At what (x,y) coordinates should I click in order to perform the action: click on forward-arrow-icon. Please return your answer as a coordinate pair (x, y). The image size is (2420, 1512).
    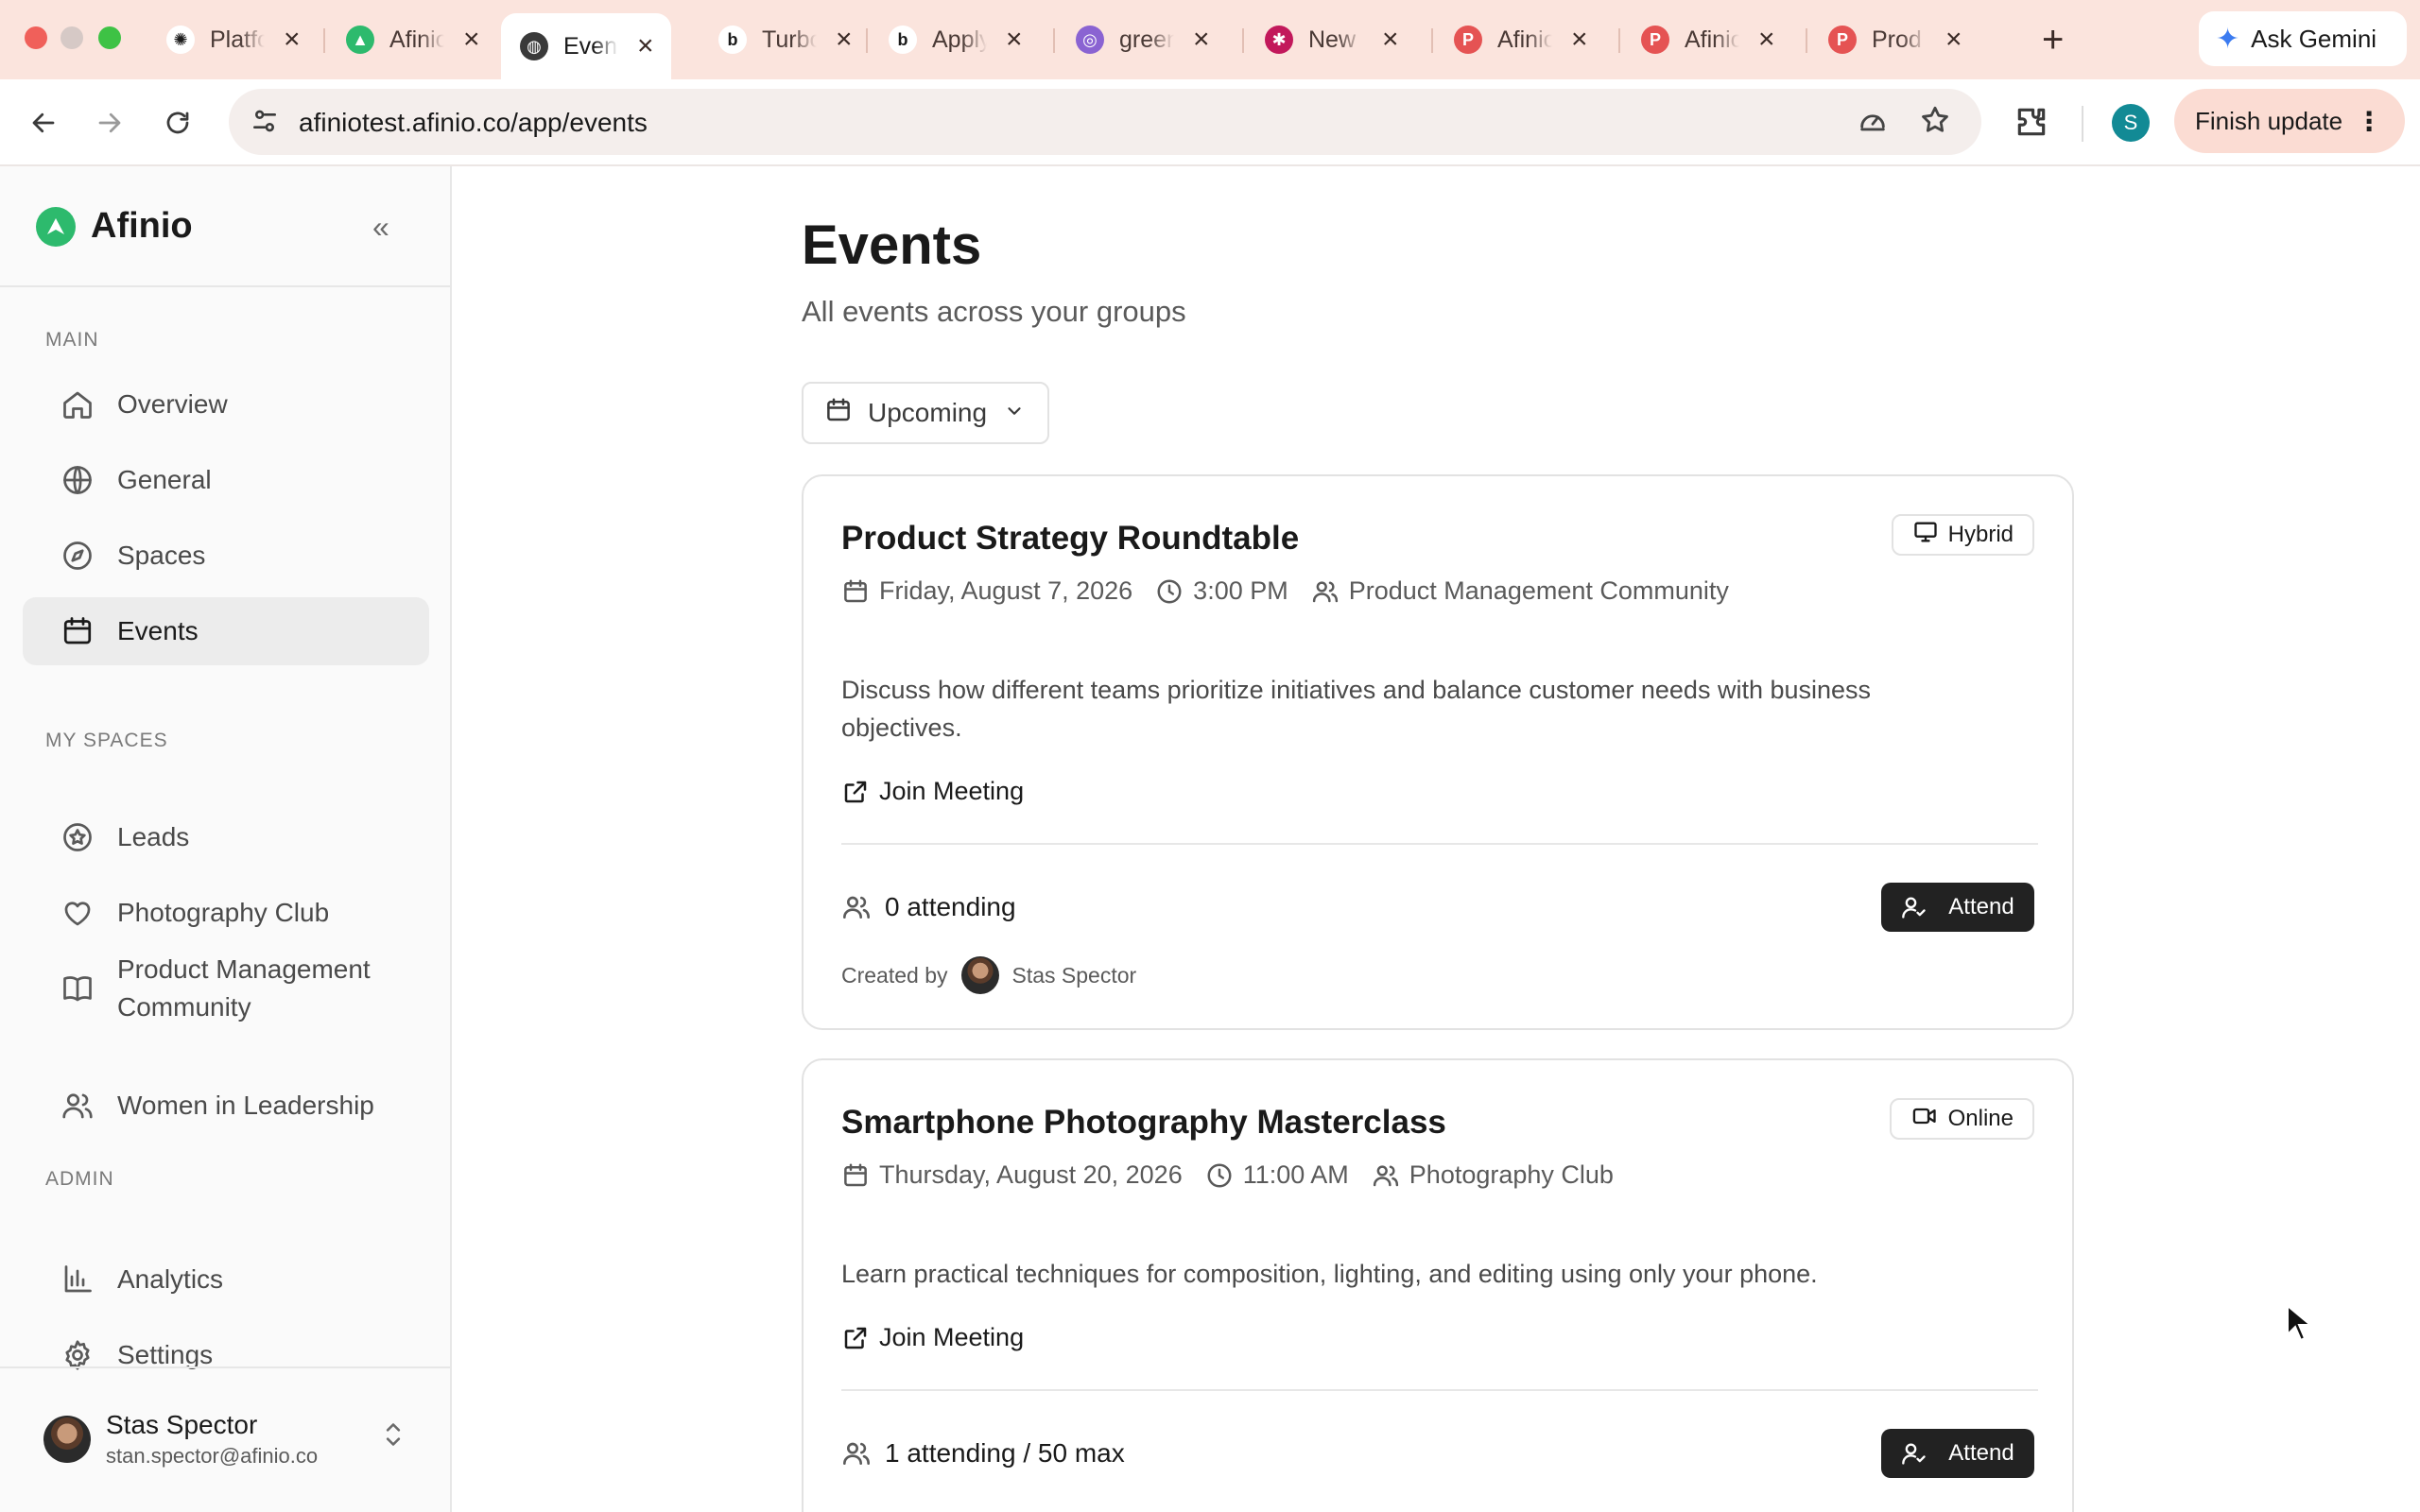
    Looking at the image, I should click on (109, 122).